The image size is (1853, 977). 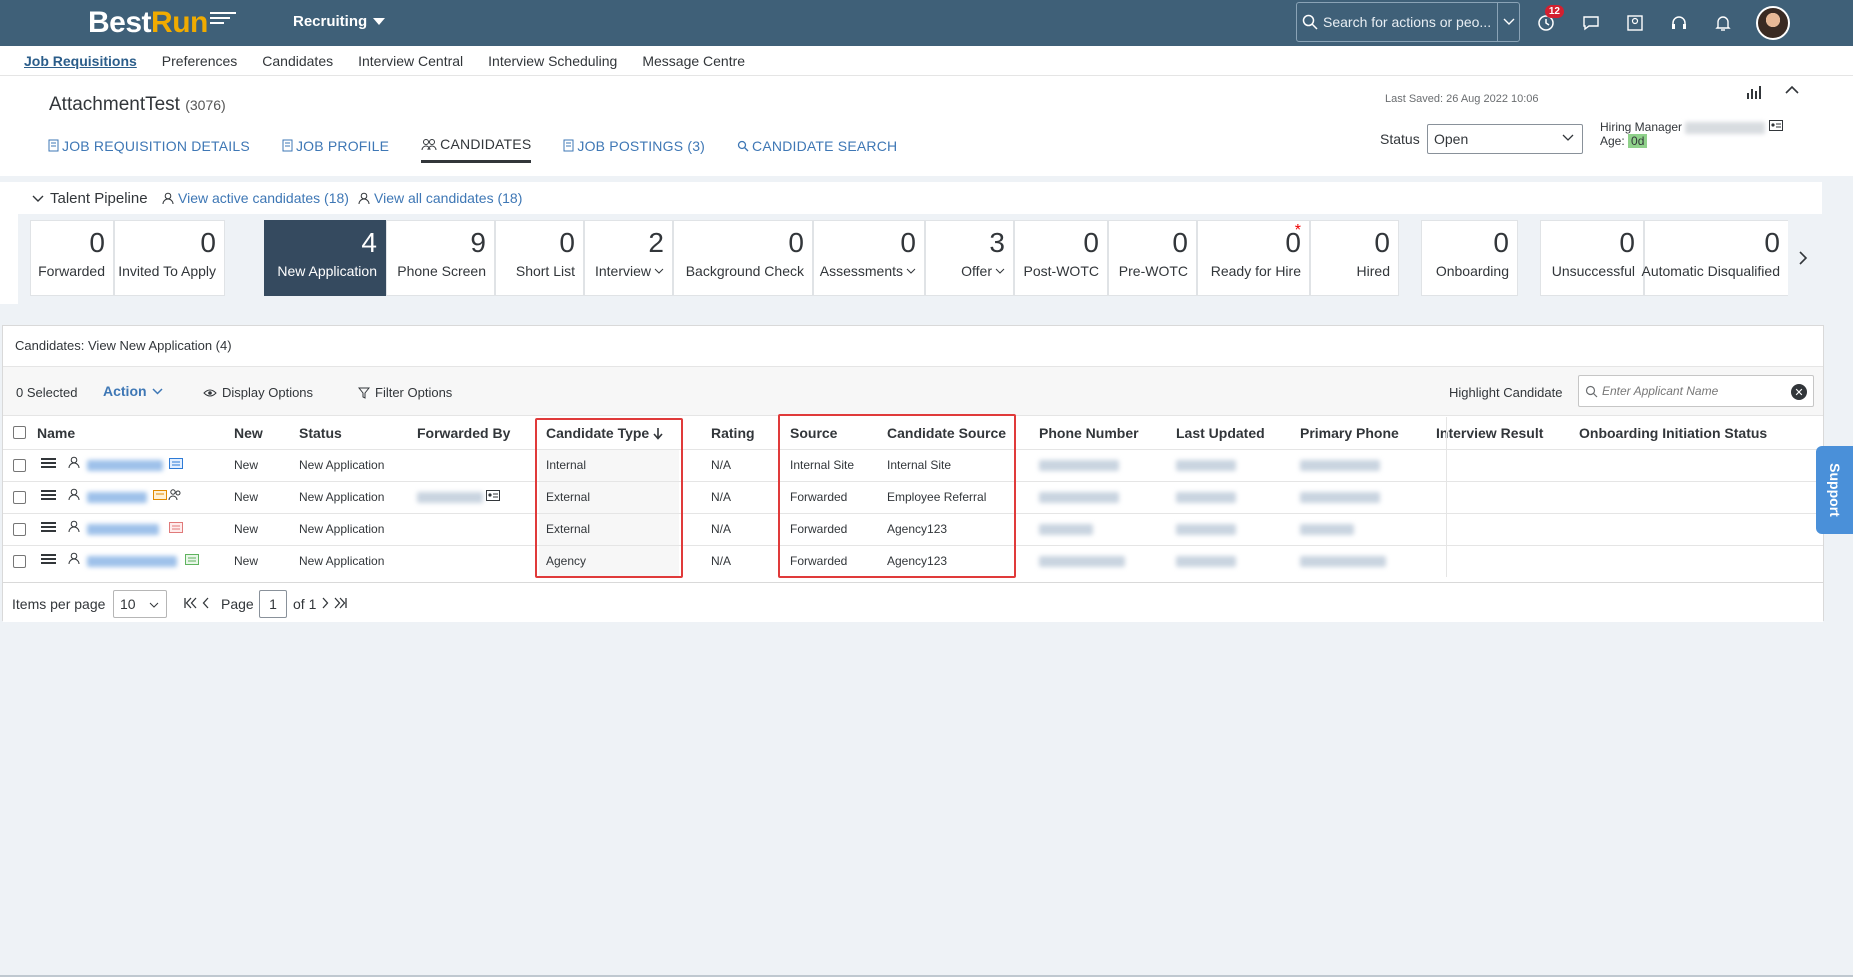 What do you see at coordinates (743, 258) in the screenshot?
I see `status-tile-background-check: 0 Background Check` at bounding box center [743, 258].